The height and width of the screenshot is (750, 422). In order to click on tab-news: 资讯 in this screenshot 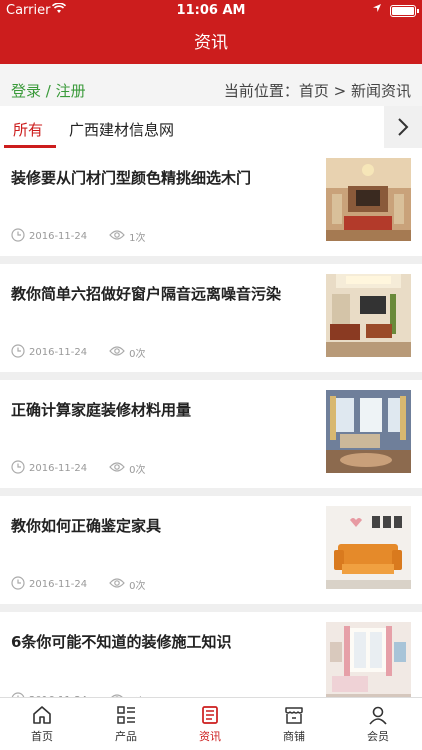, I will do `click(210, 724)`.